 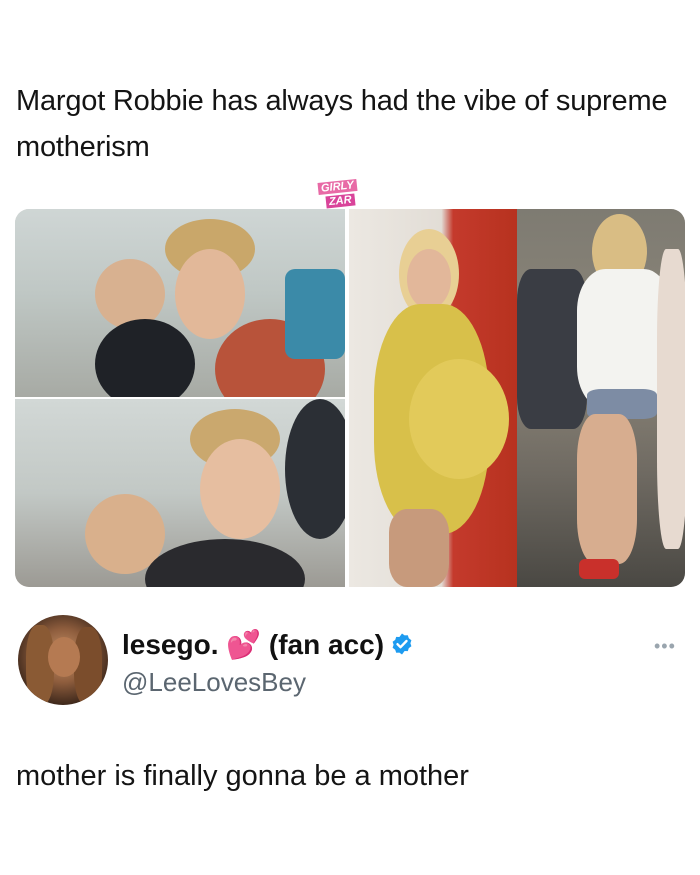 What do you see at coordinates (601, 398) in the screenshot?
I see `photo-right-street` at bounding box center [601, 398].